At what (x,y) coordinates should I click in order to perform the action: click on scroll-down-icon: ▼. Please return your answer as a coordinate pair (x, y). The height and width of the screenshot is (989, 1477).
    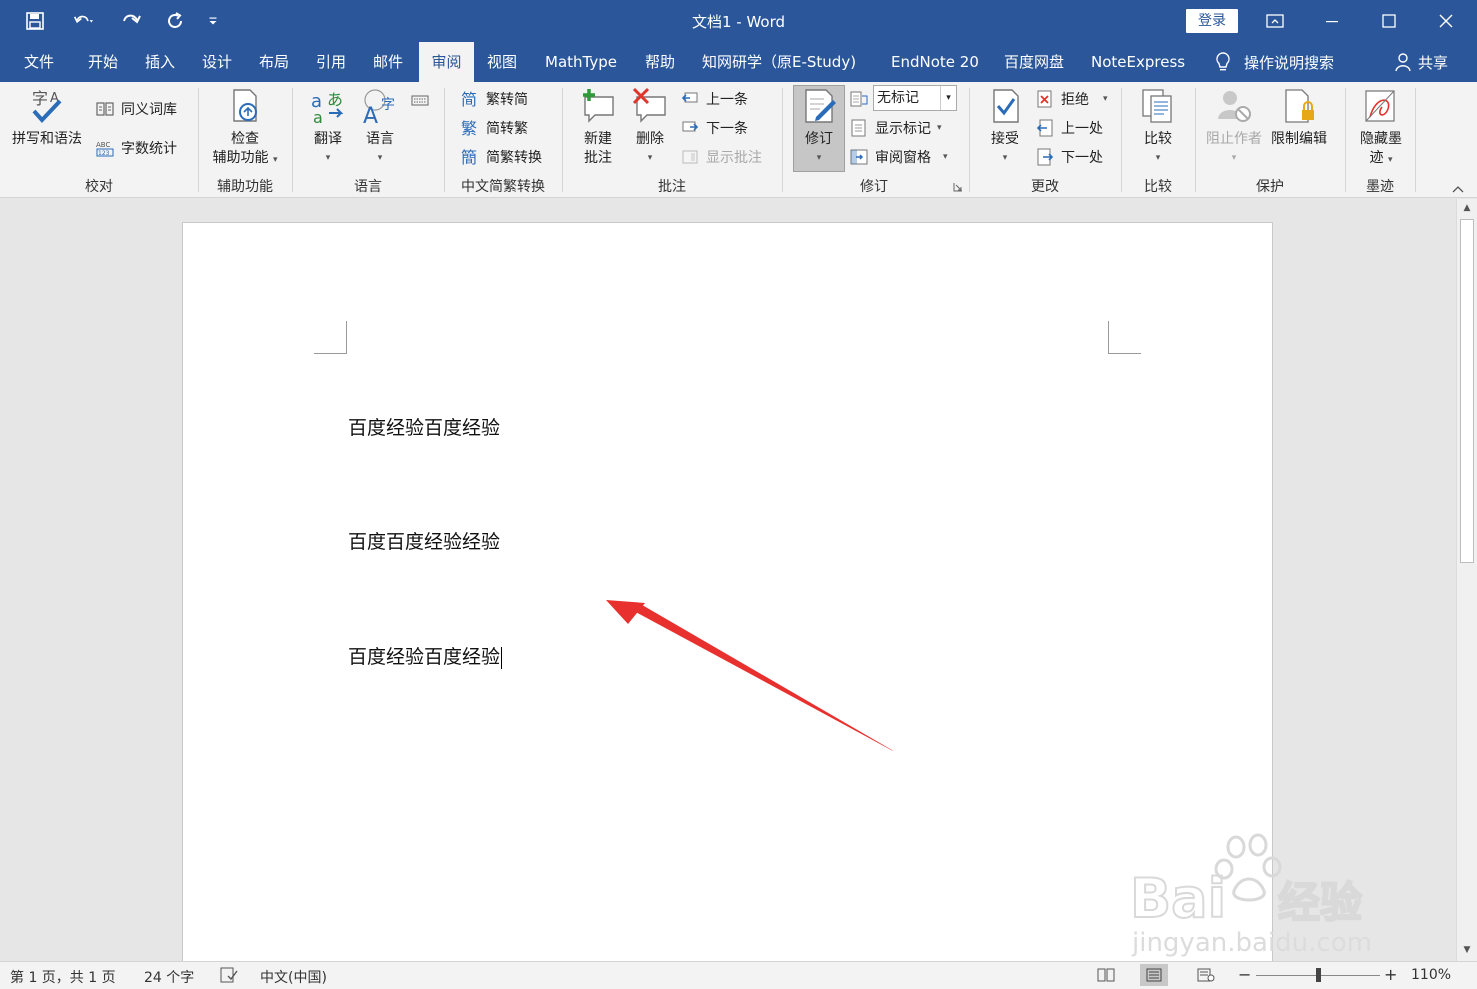
    Looking at the image, I should click on (1467, 950).